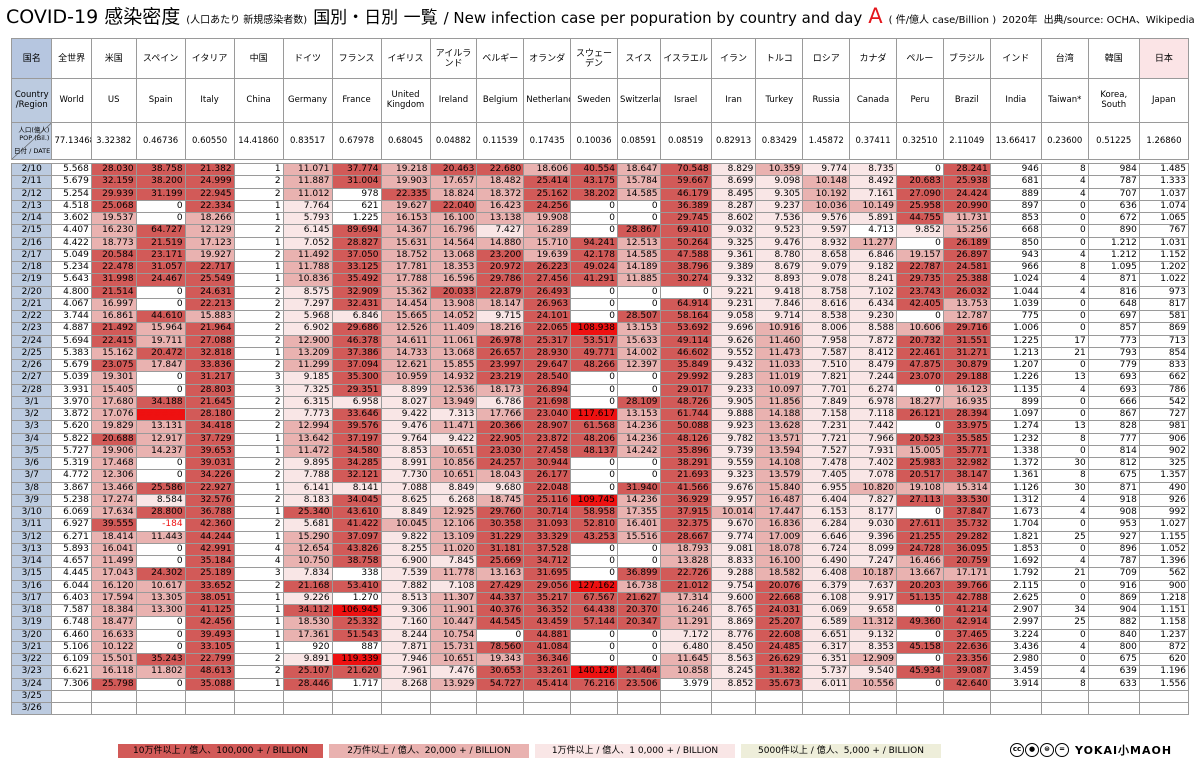 The width and height of the screenshot is (1200, 772). Describe the element at coordinates (209, 586) in the screenshot. I see `value-cell: 33.652` at that location.